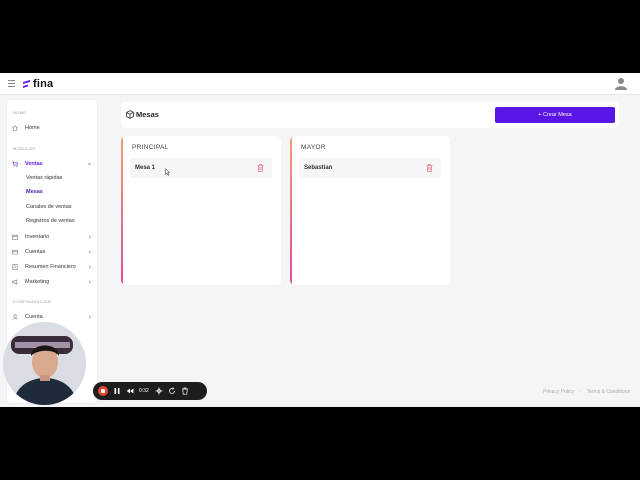 The image size is (640, 480). I want to click on sidebar-item-resumen-financiero: Resumen Financiero, so click(53, 267).